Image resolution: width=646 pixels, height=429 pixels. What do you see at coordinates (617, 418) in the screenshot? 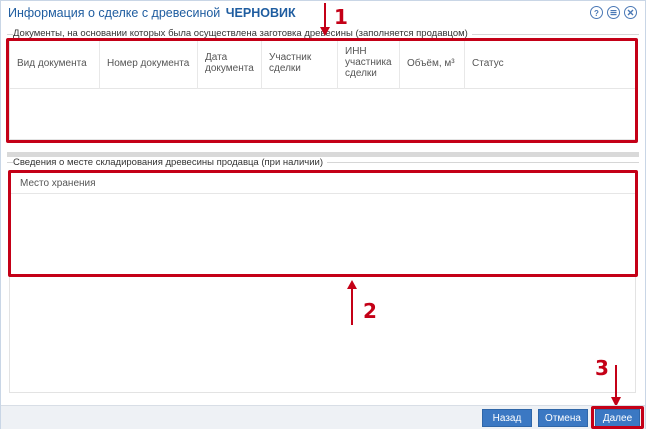
I see `next-button: Далее` at bounding box center [617, 418].